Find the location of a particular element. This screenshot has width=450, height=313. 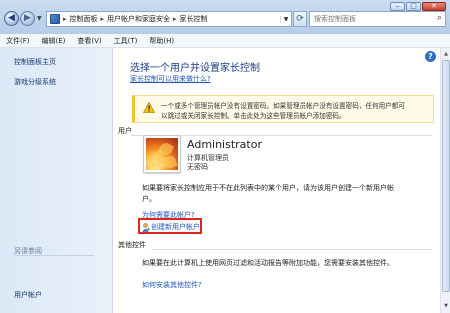

search-icon: ⌕ is located at coordinates (439, 18).